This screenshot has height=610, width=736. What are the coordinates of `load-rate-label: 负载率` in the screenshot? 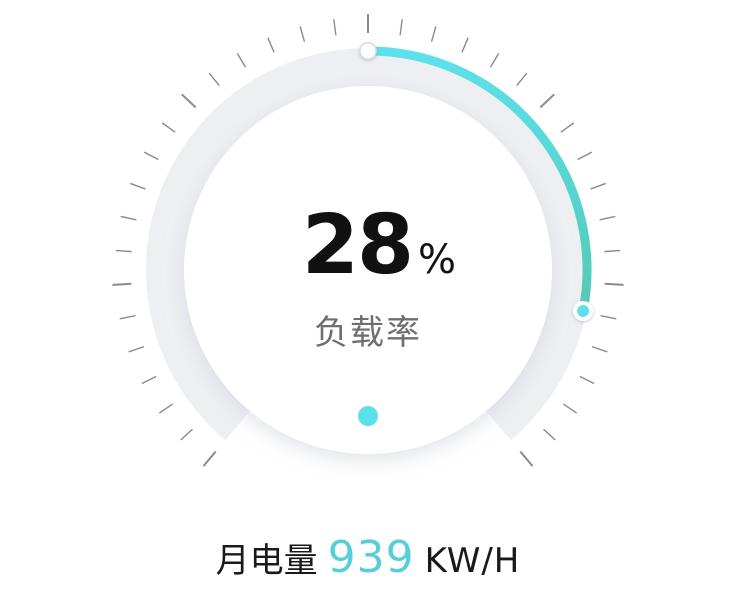 It's located at (368, 333).